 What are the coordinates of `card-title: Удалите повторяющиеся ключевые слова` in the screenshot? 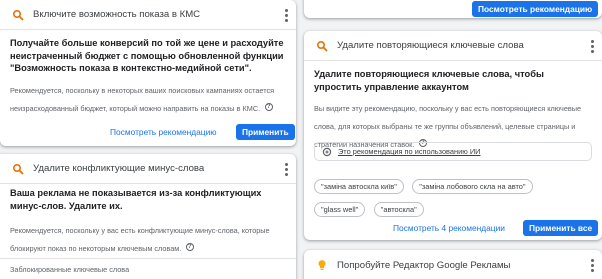 It's located at (430, 45).